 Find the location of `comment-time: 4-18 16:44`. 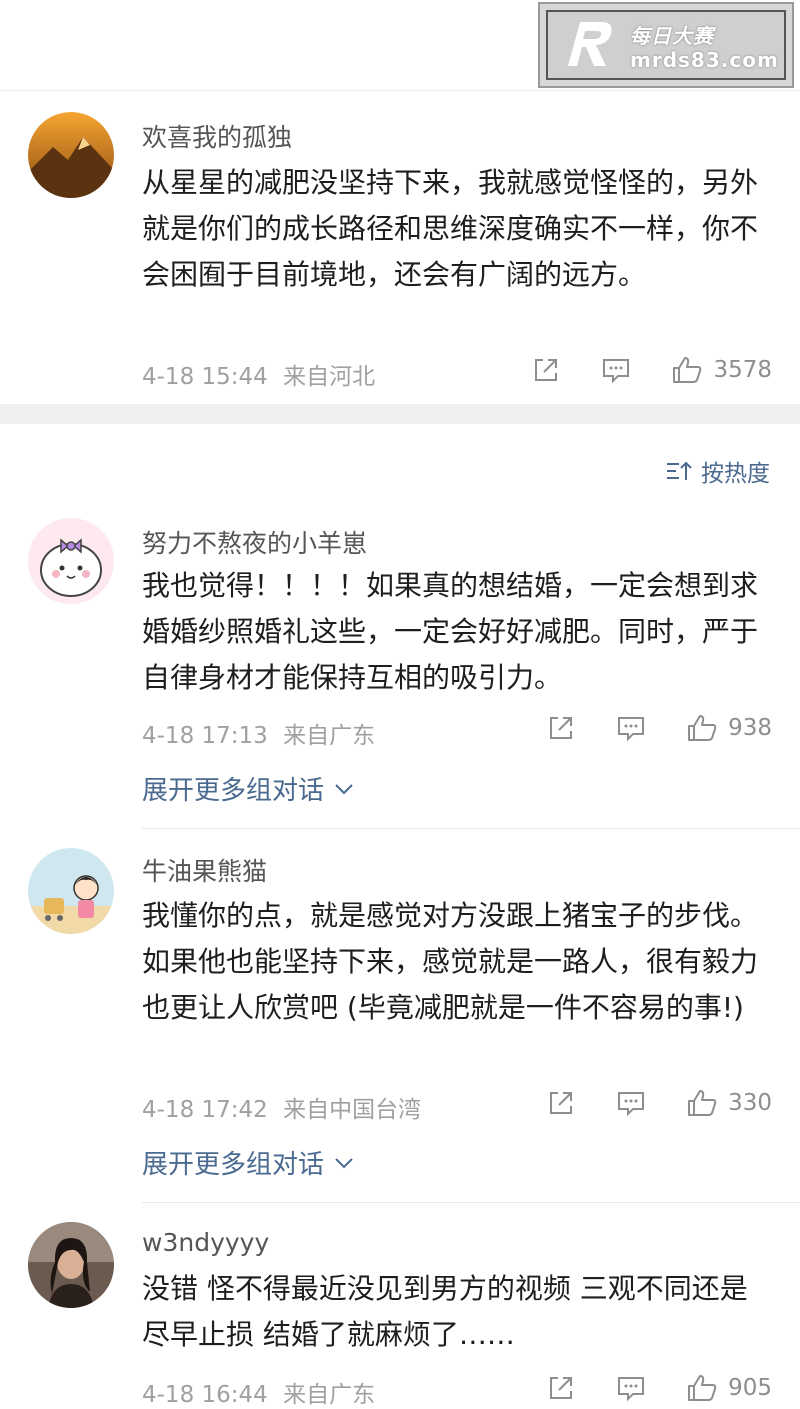

comment-time: 4-18 16:44 is located at coordinates (205, 1395).